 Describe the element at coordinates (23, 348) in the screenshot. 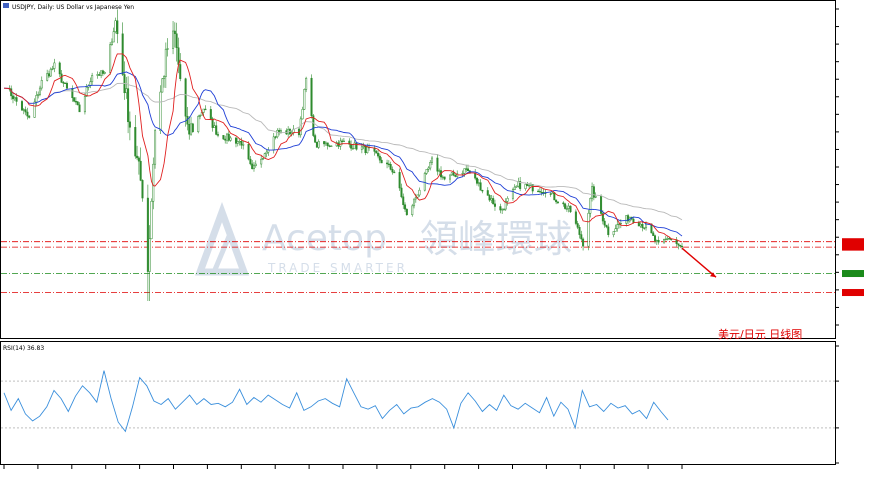

I see `rsi-label: RSI(14) 36.83` at that location.